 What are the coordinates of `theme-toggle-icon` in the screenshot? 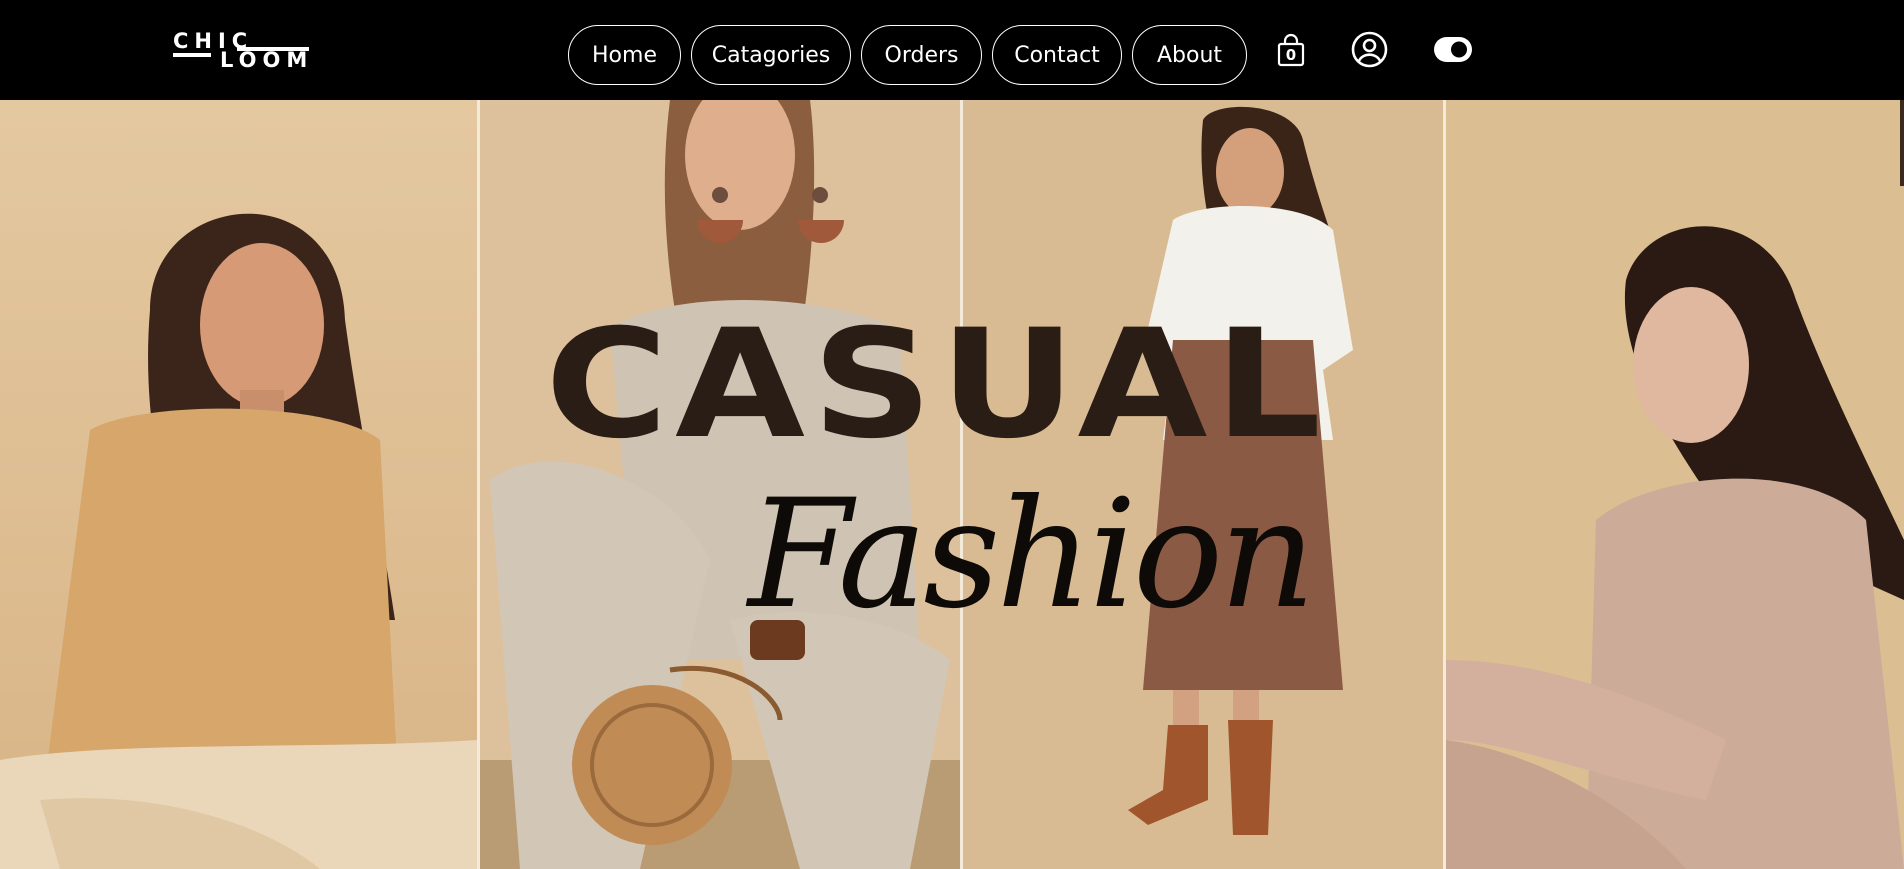 It's located at (1453, 49).